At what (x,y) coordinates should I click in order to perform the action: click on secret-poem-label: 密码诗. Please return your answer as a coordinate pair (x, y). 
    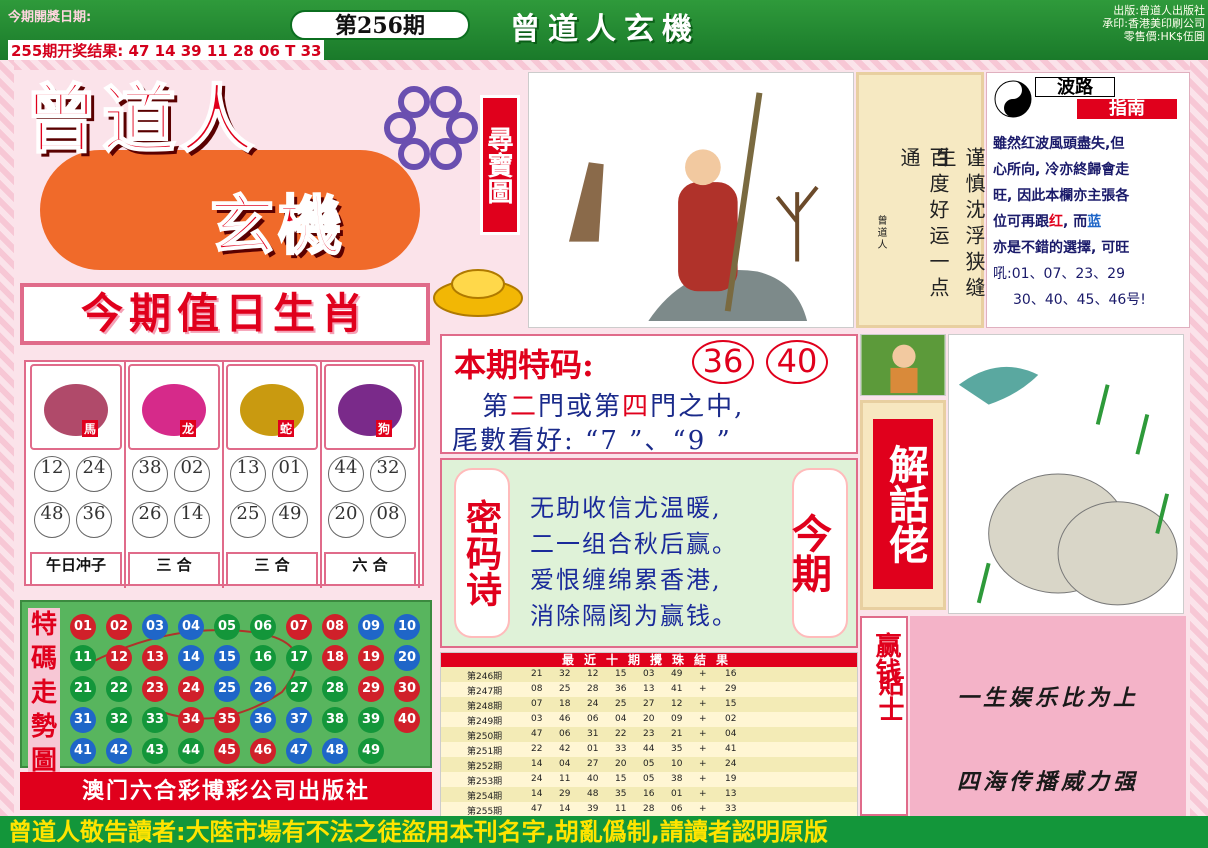
    Looking at the image, I should click on (482, 553).